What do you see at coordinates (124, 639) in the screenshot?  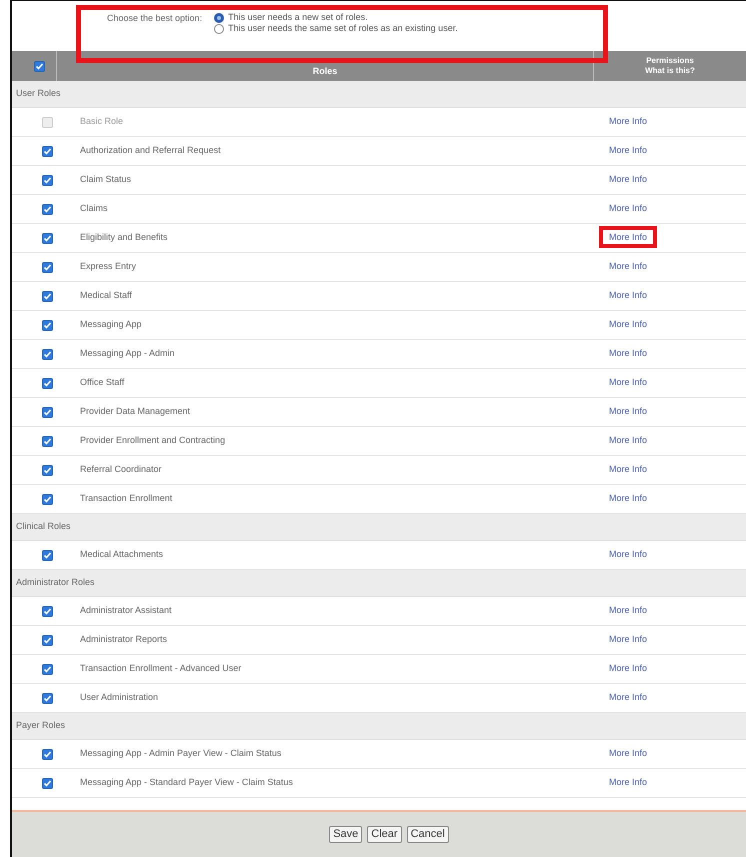 I see `role-name: Administrator Reports` at bounding box center [124, 639].